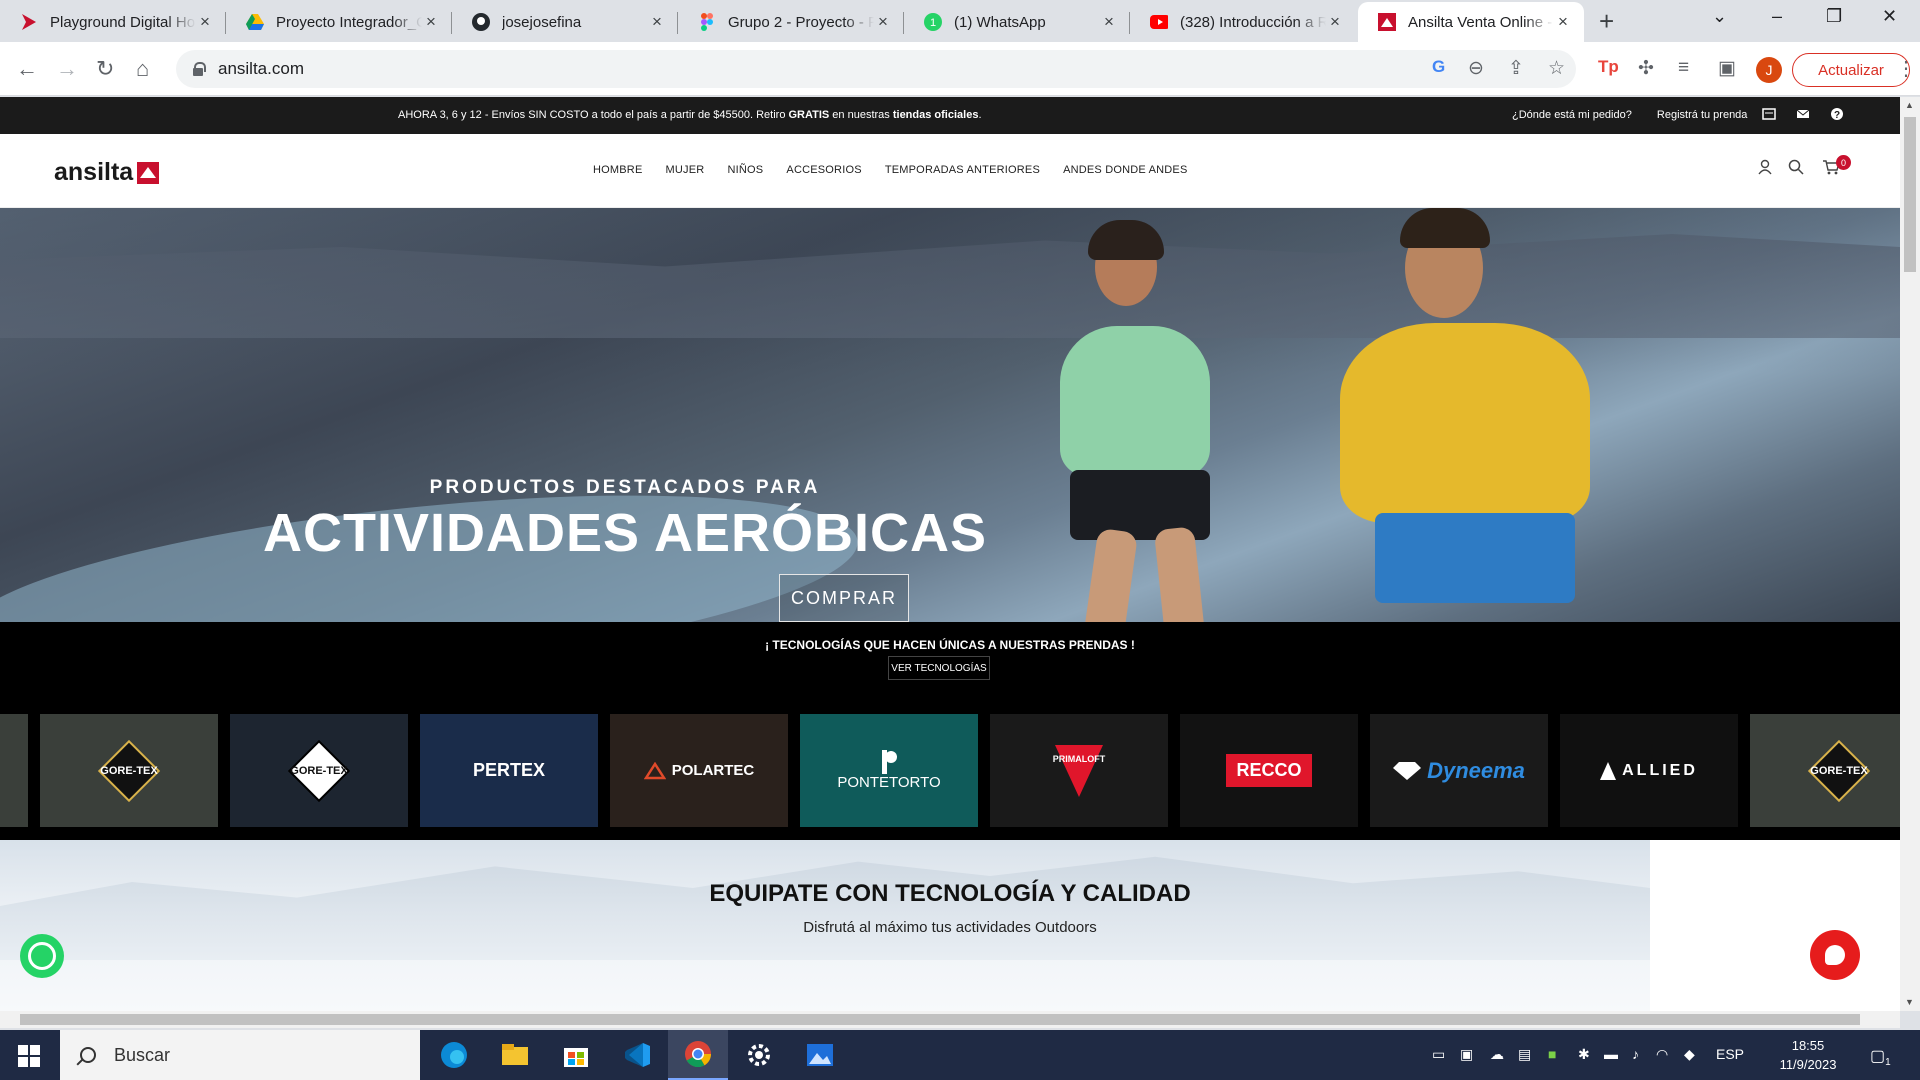 This screenshot has height=1080, width=1920. I want to click on share-icon: ⇪, so click(1516, 68).